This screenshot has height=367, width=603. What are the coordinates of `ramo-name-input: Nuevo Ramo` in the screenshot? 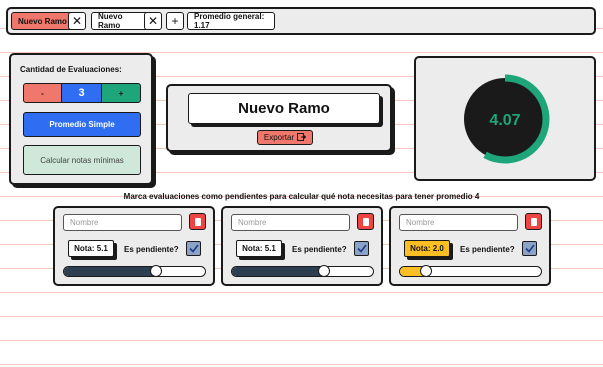 It's located at (284, 108).